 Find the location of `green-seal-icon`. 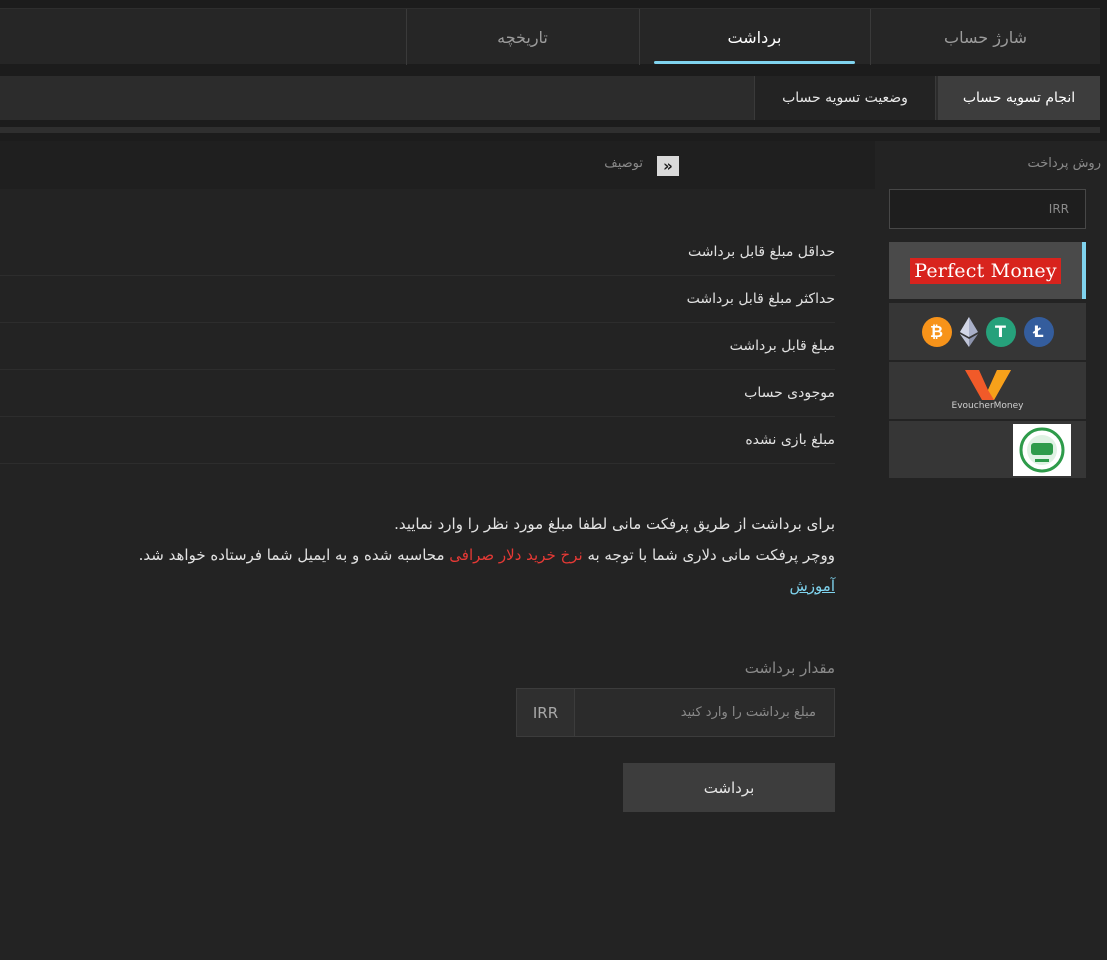

green-seal-icon is located at coordinates (1042, 449).